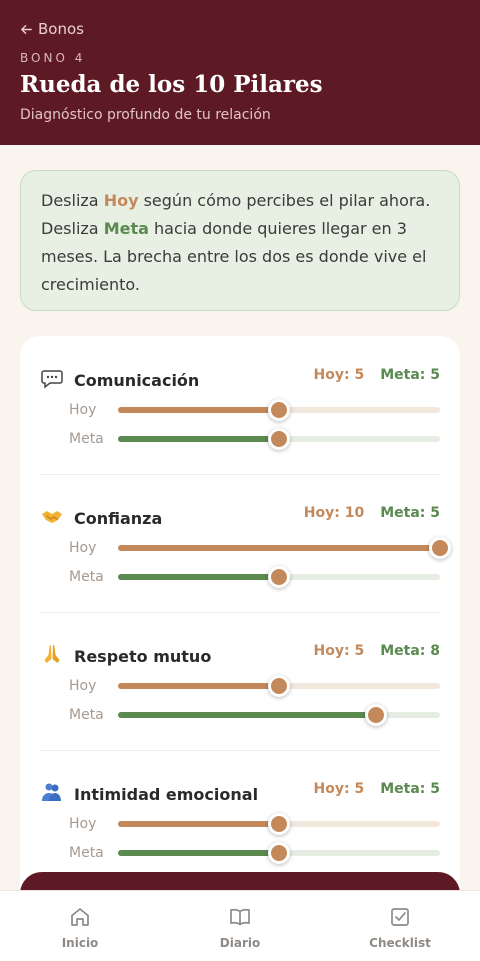 The image size is (480, 961). Describe the element at coordinates (26, 29) in the screenshot. I see `arrow-left-icon` at that location.